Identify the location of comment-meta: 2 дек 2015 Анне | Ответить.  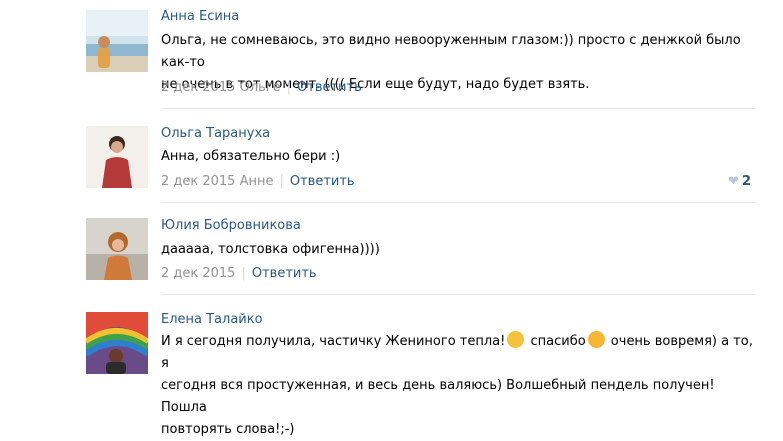
(258, 182).